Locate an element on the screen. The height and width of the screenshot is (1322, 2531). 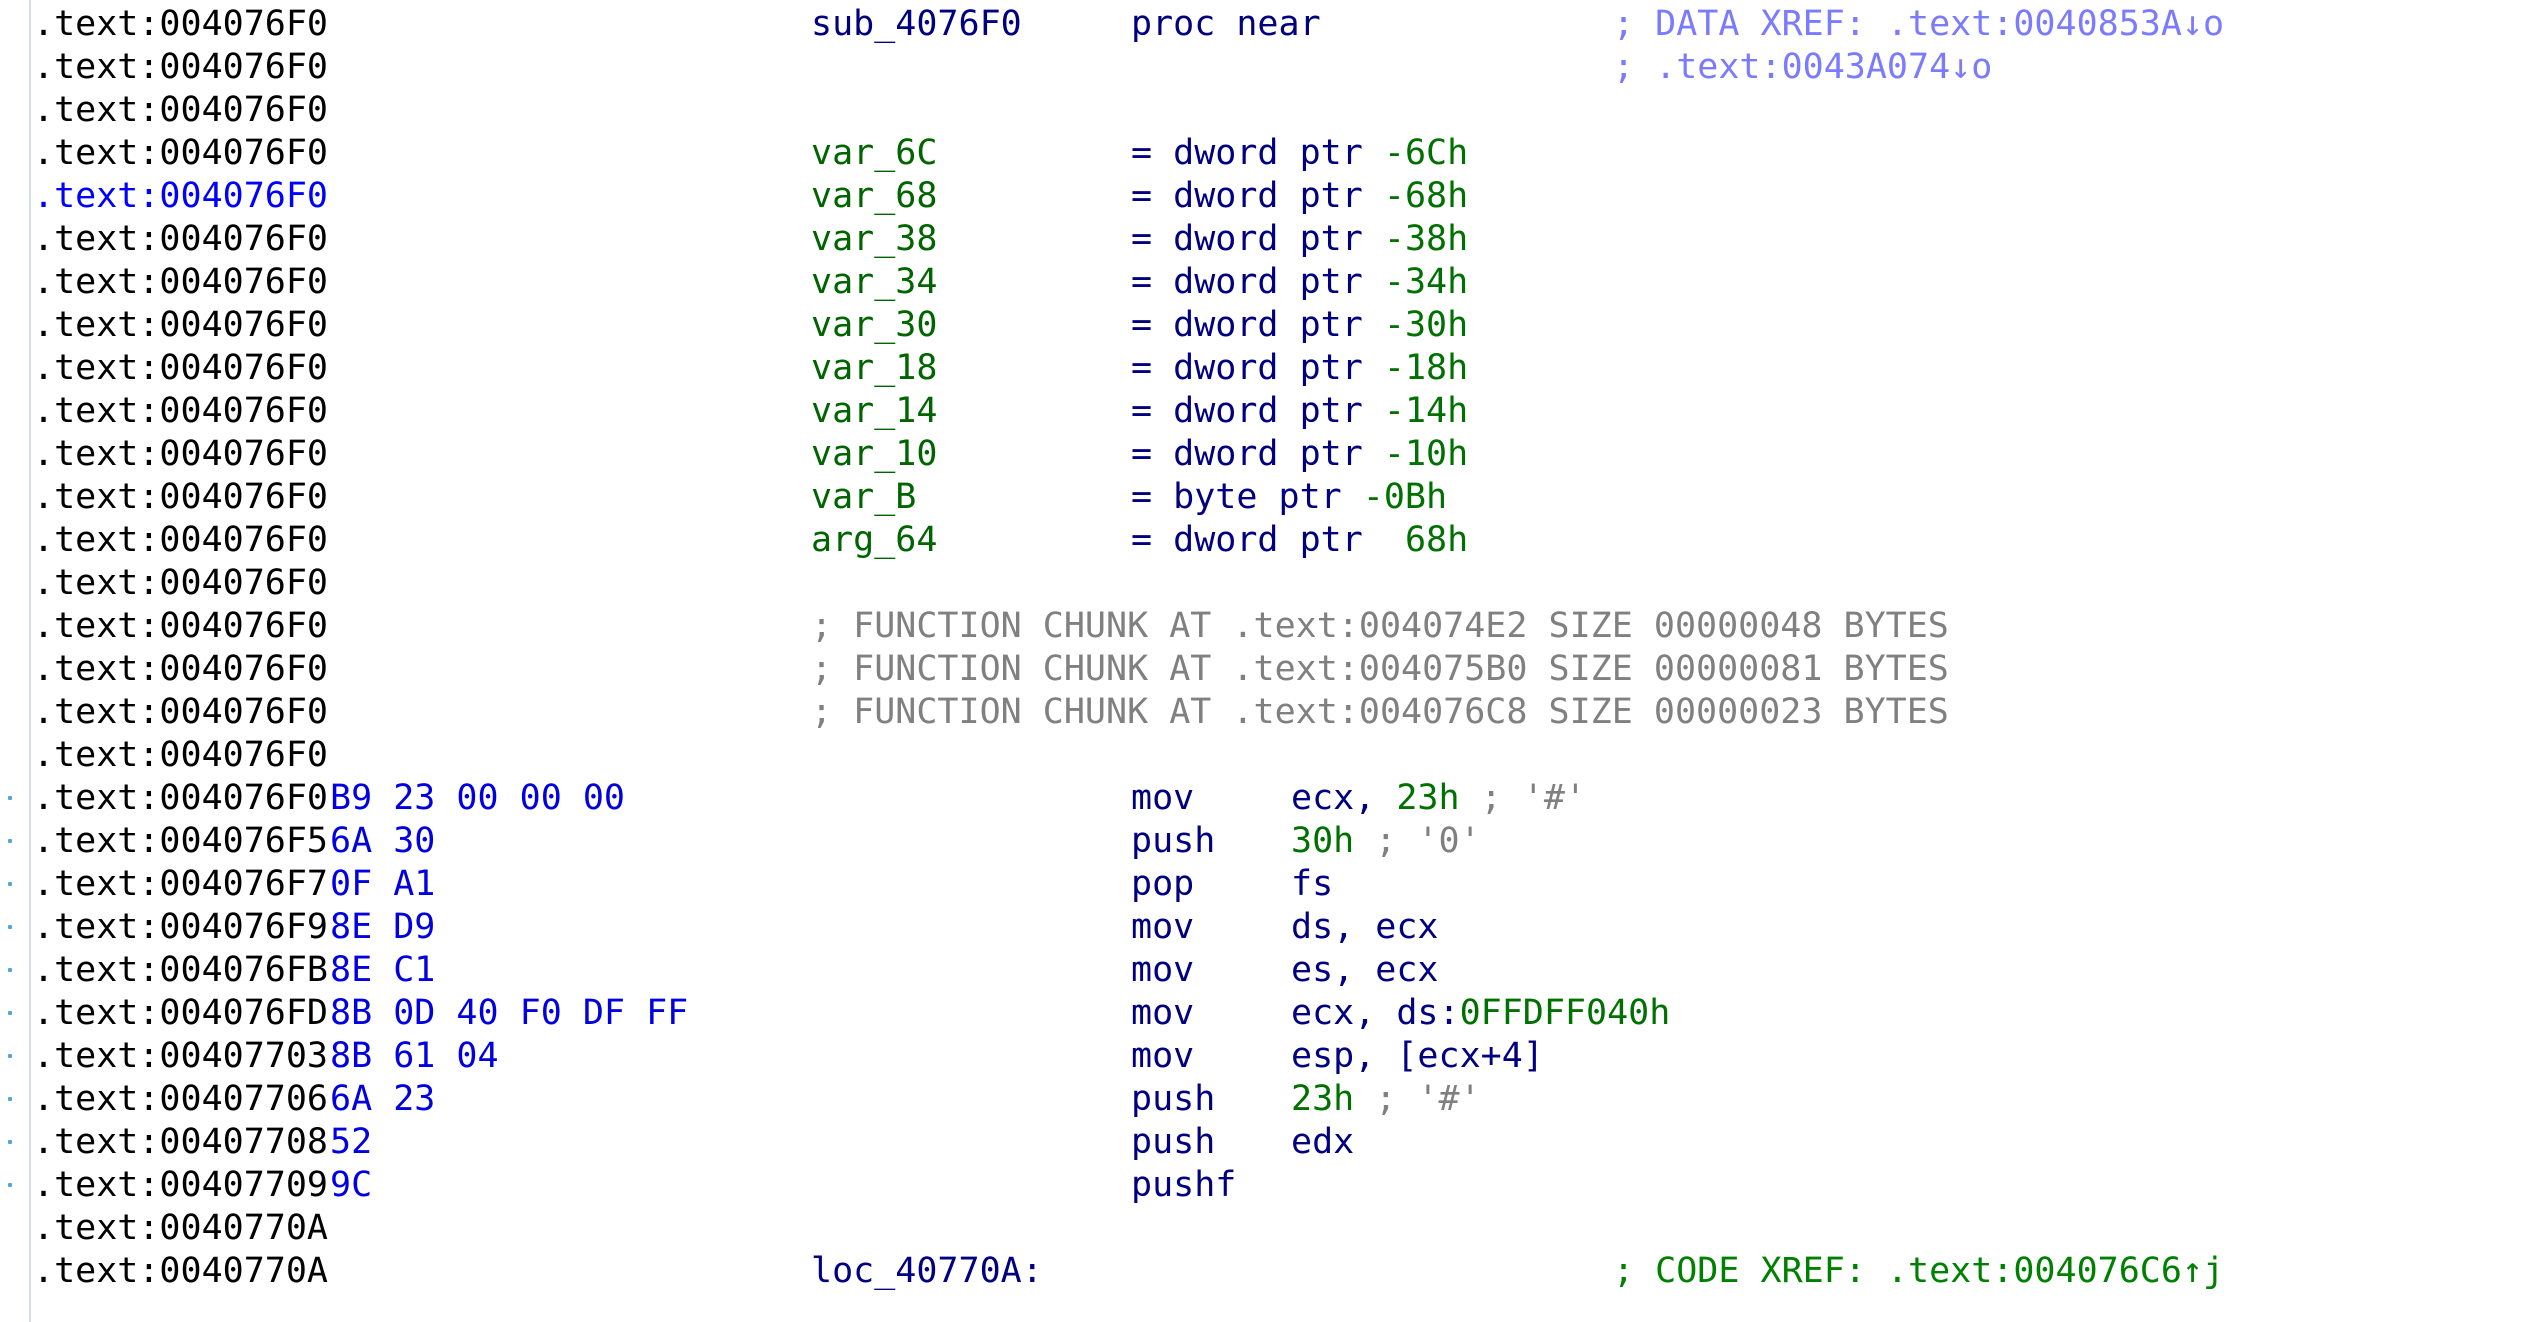
operand-text: edx is located at coordinates (1322, 1142).